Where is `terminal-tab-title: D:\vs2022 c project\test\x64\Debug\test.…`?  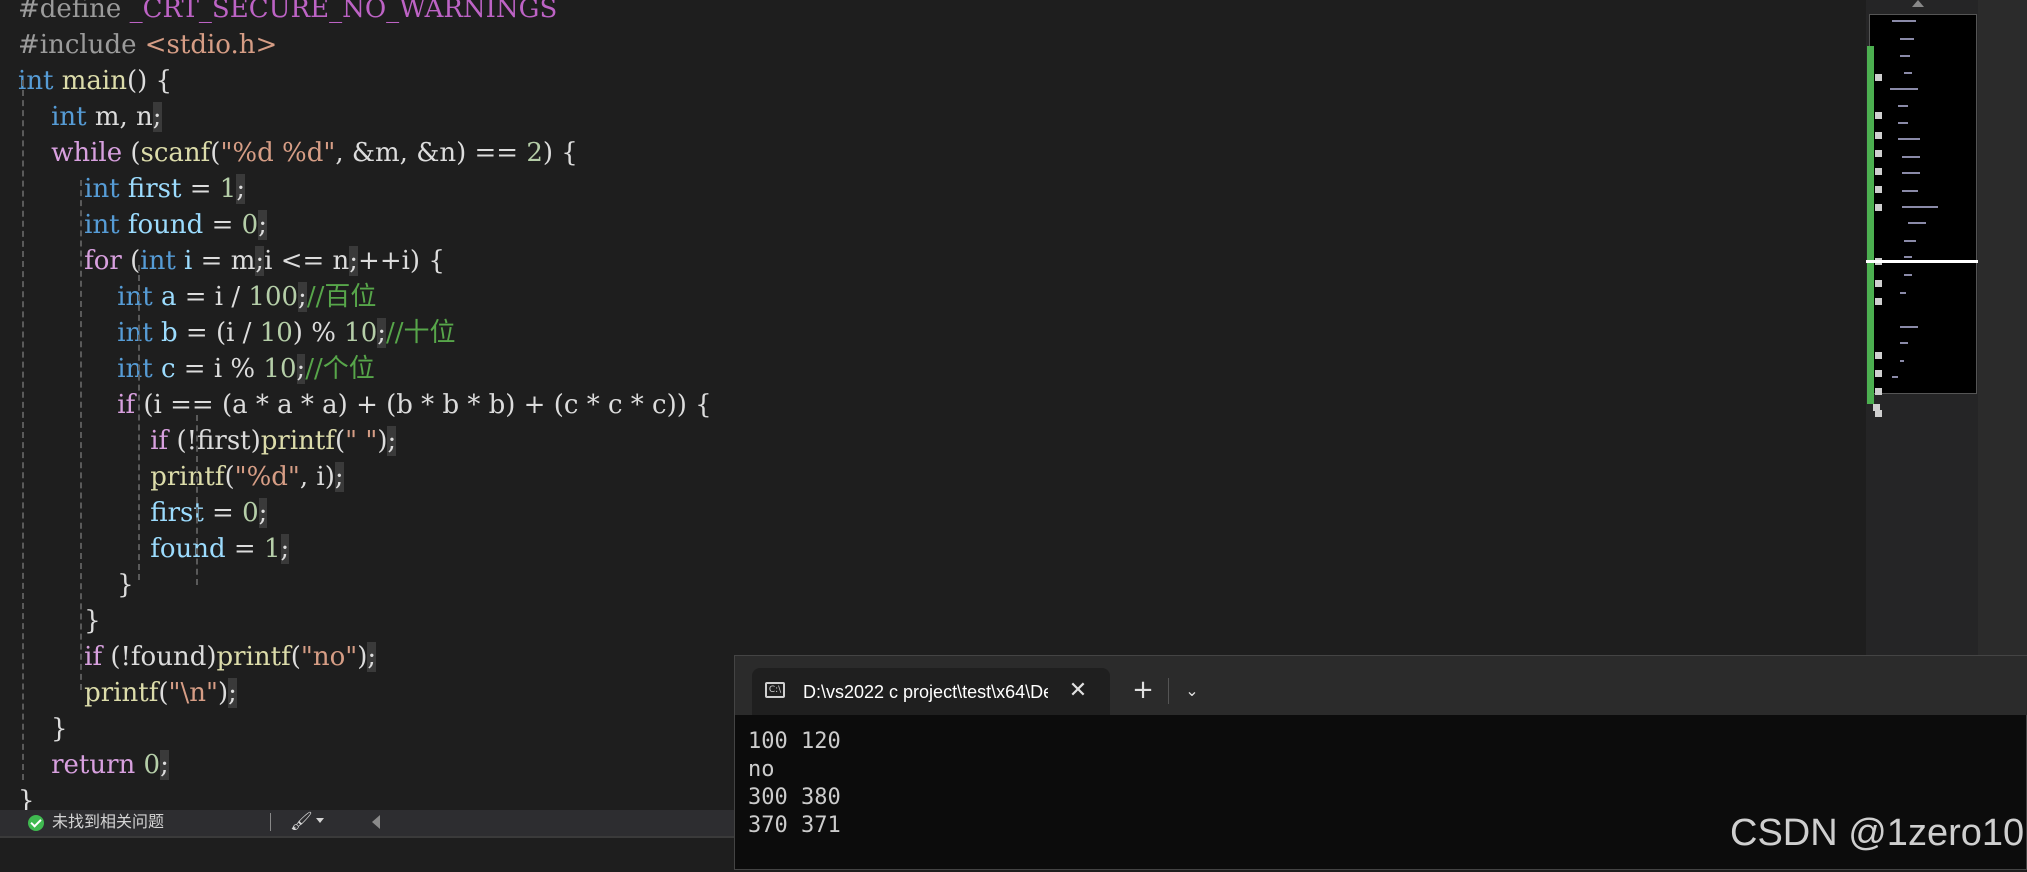 terminal-tab-title: D:\vs2022 c project\test\x64\Debug\test.… is located at coordinates (925, 692).